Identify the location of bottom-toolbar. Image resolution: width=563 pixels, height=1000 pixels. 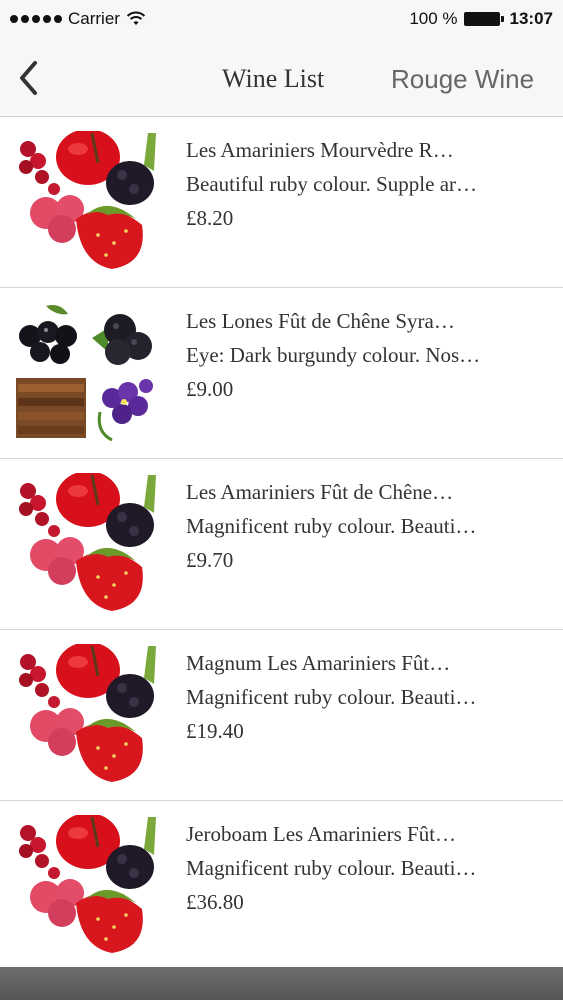
(281, 983).